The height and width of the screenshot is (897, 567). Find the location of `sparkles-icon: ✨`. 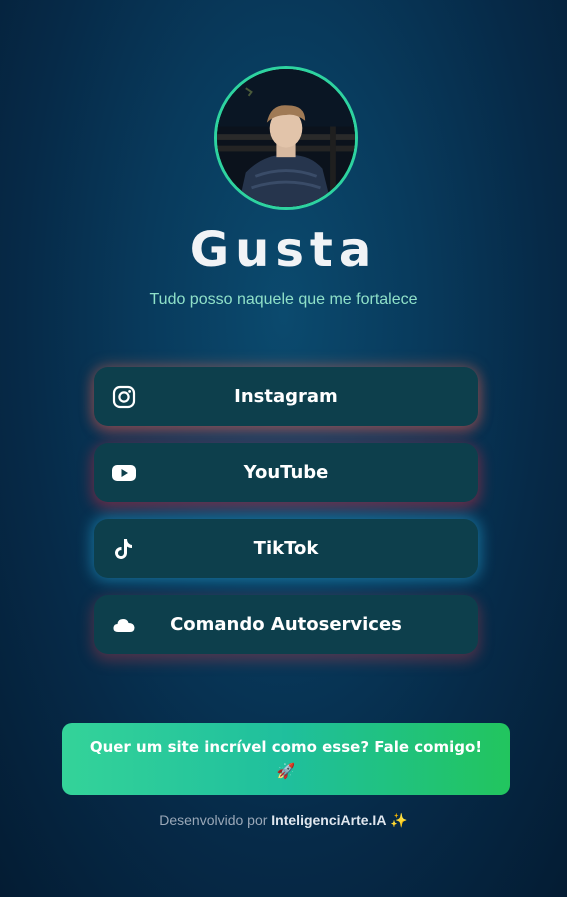

sparkles-icon: ✨ is located at coordinates (399, 820).